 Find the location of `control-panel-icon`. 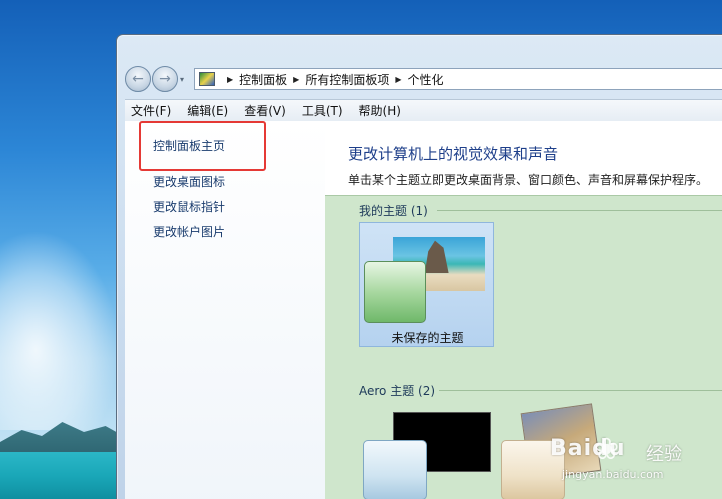

control-panel-icon is located at coordinates (207, 79).